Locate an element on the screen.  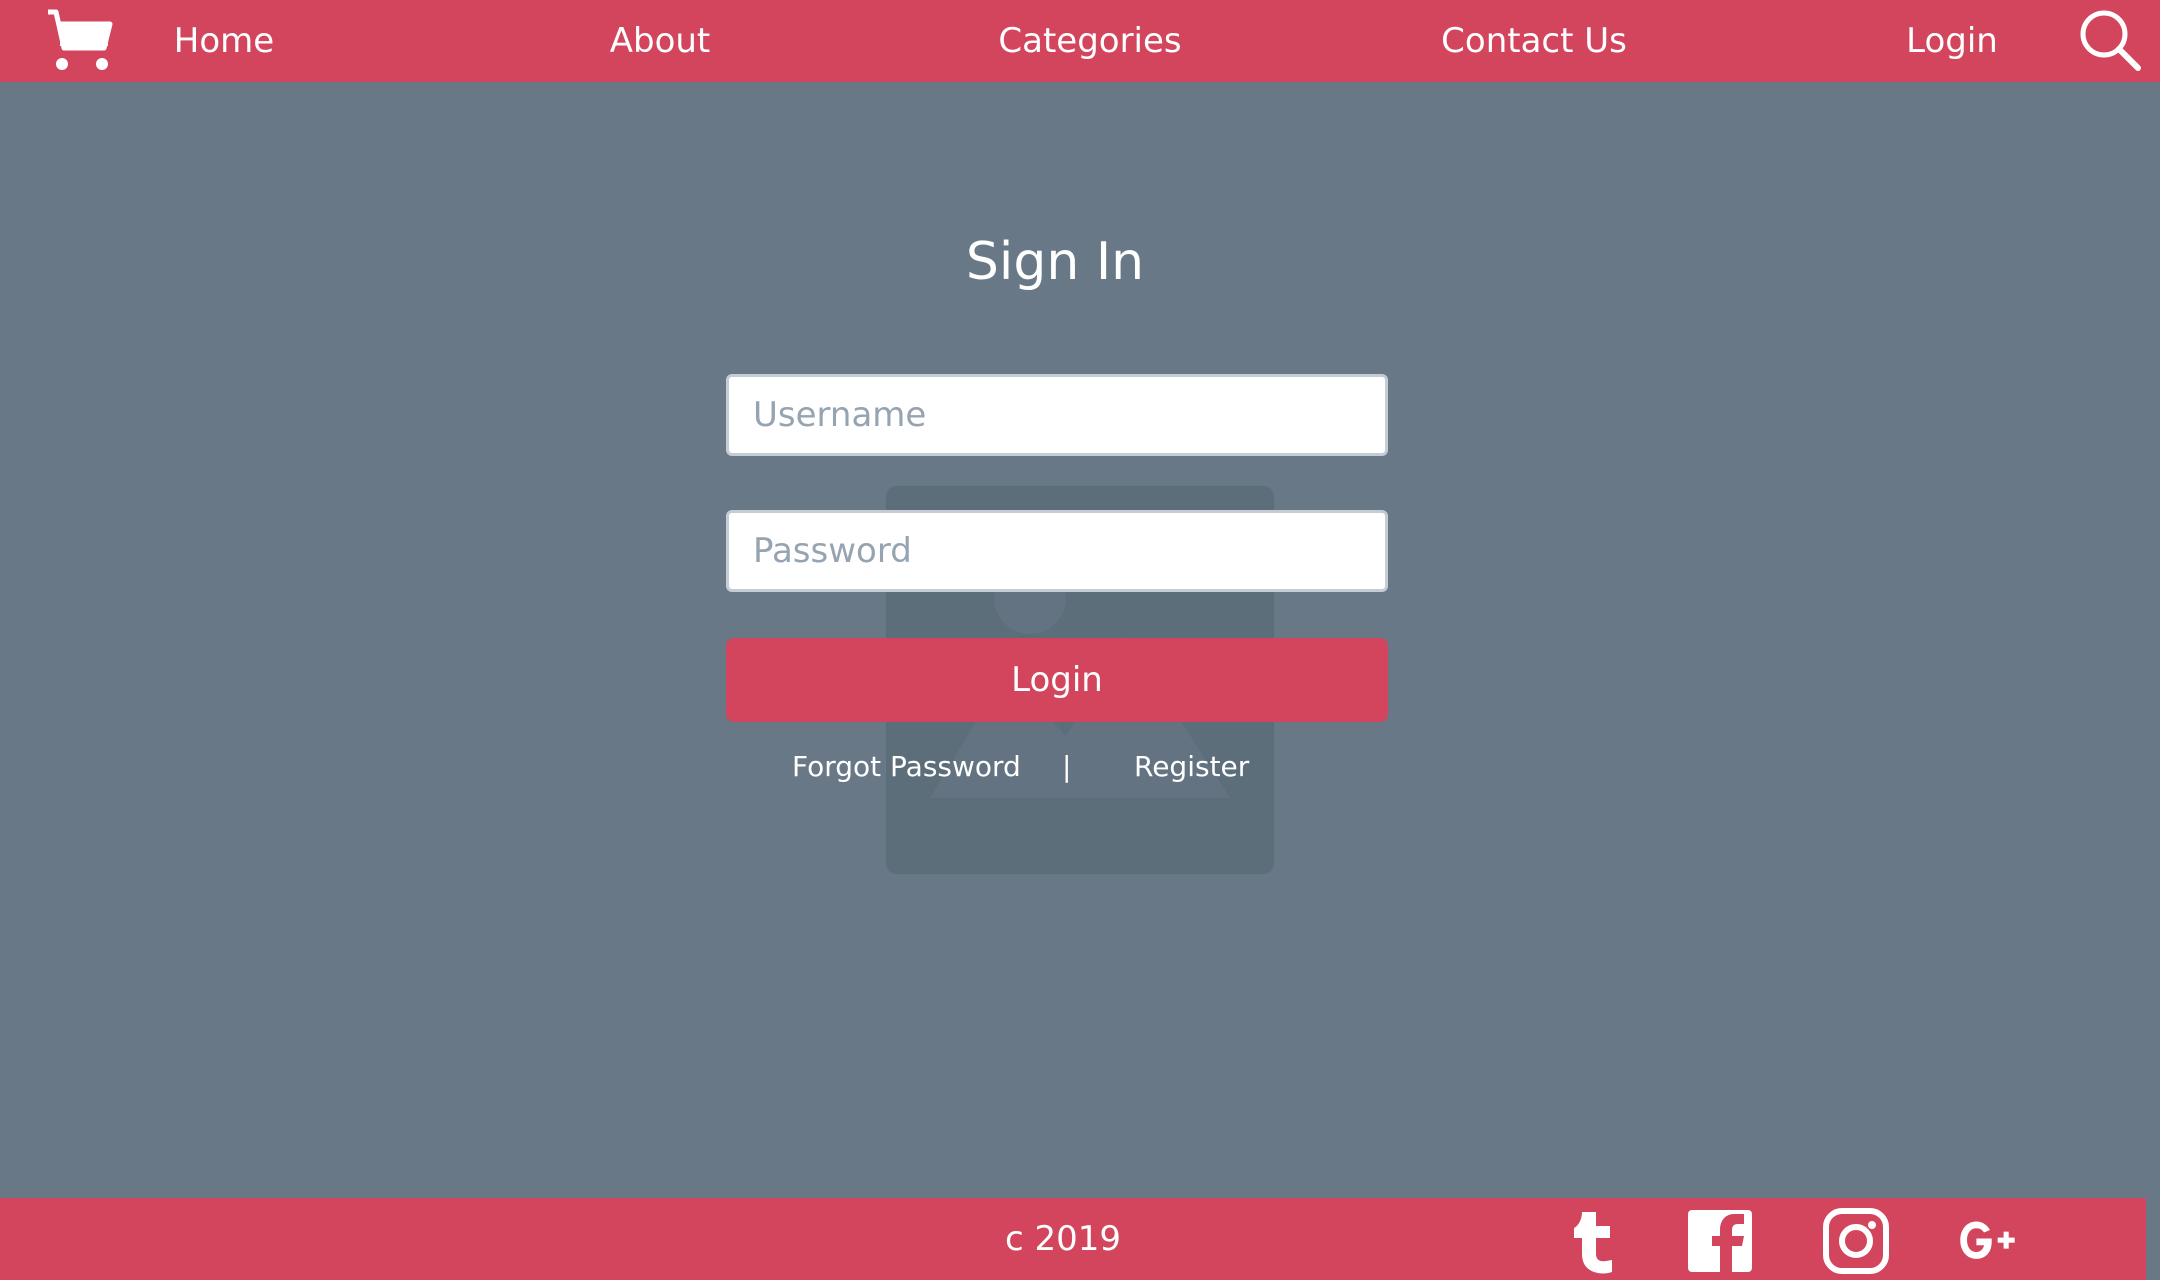
shopping-cart-icon is located at coordinates (80, 40).